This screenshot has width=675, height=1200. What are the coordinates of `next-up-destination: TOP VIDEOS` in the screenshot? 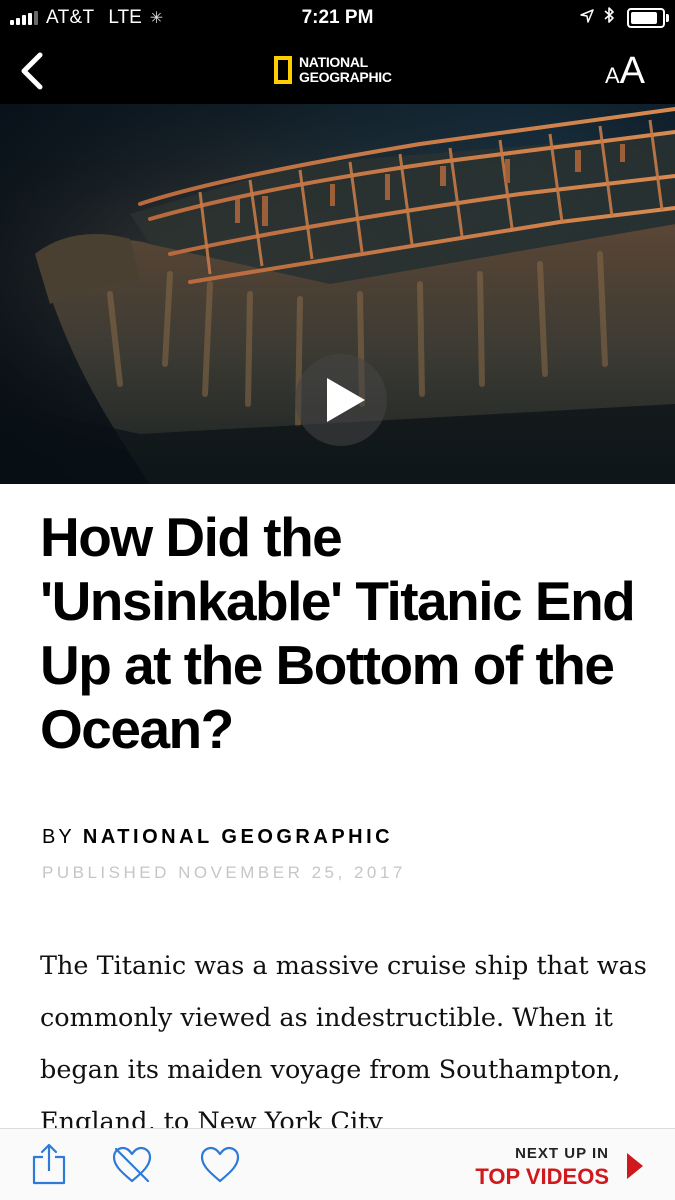 It's located at (542, 1176).